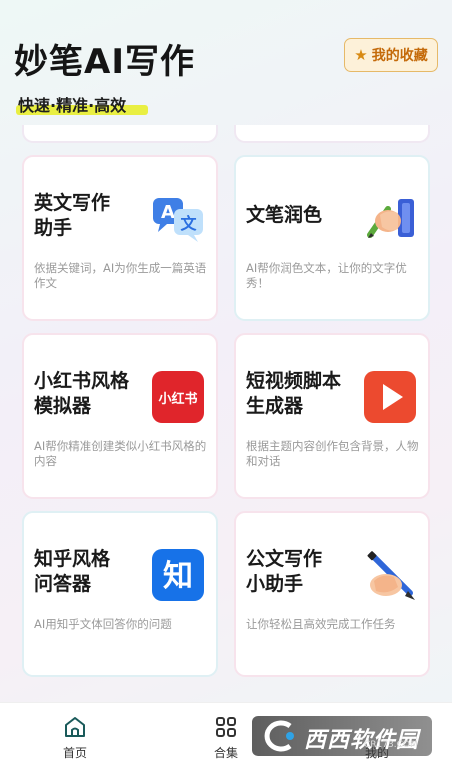  I want to click on card-description: 让你轻松且高效完成工作任务, so click(321, 624).